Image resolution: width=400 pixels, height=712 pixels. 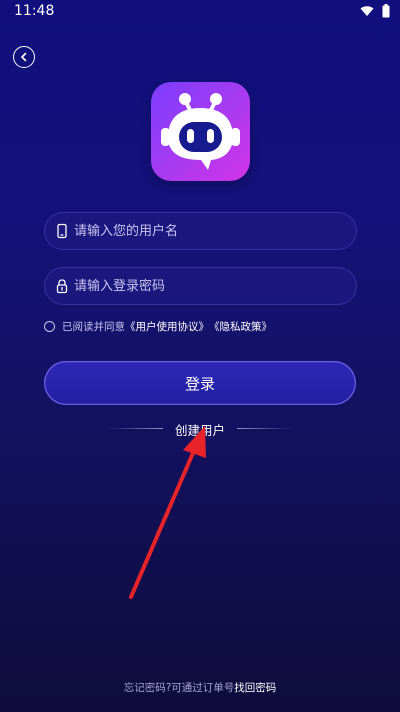 What do you see at coordinates (62, 286) in the screenshot?
I see `lock-icon` at bounding box center [62, 286].